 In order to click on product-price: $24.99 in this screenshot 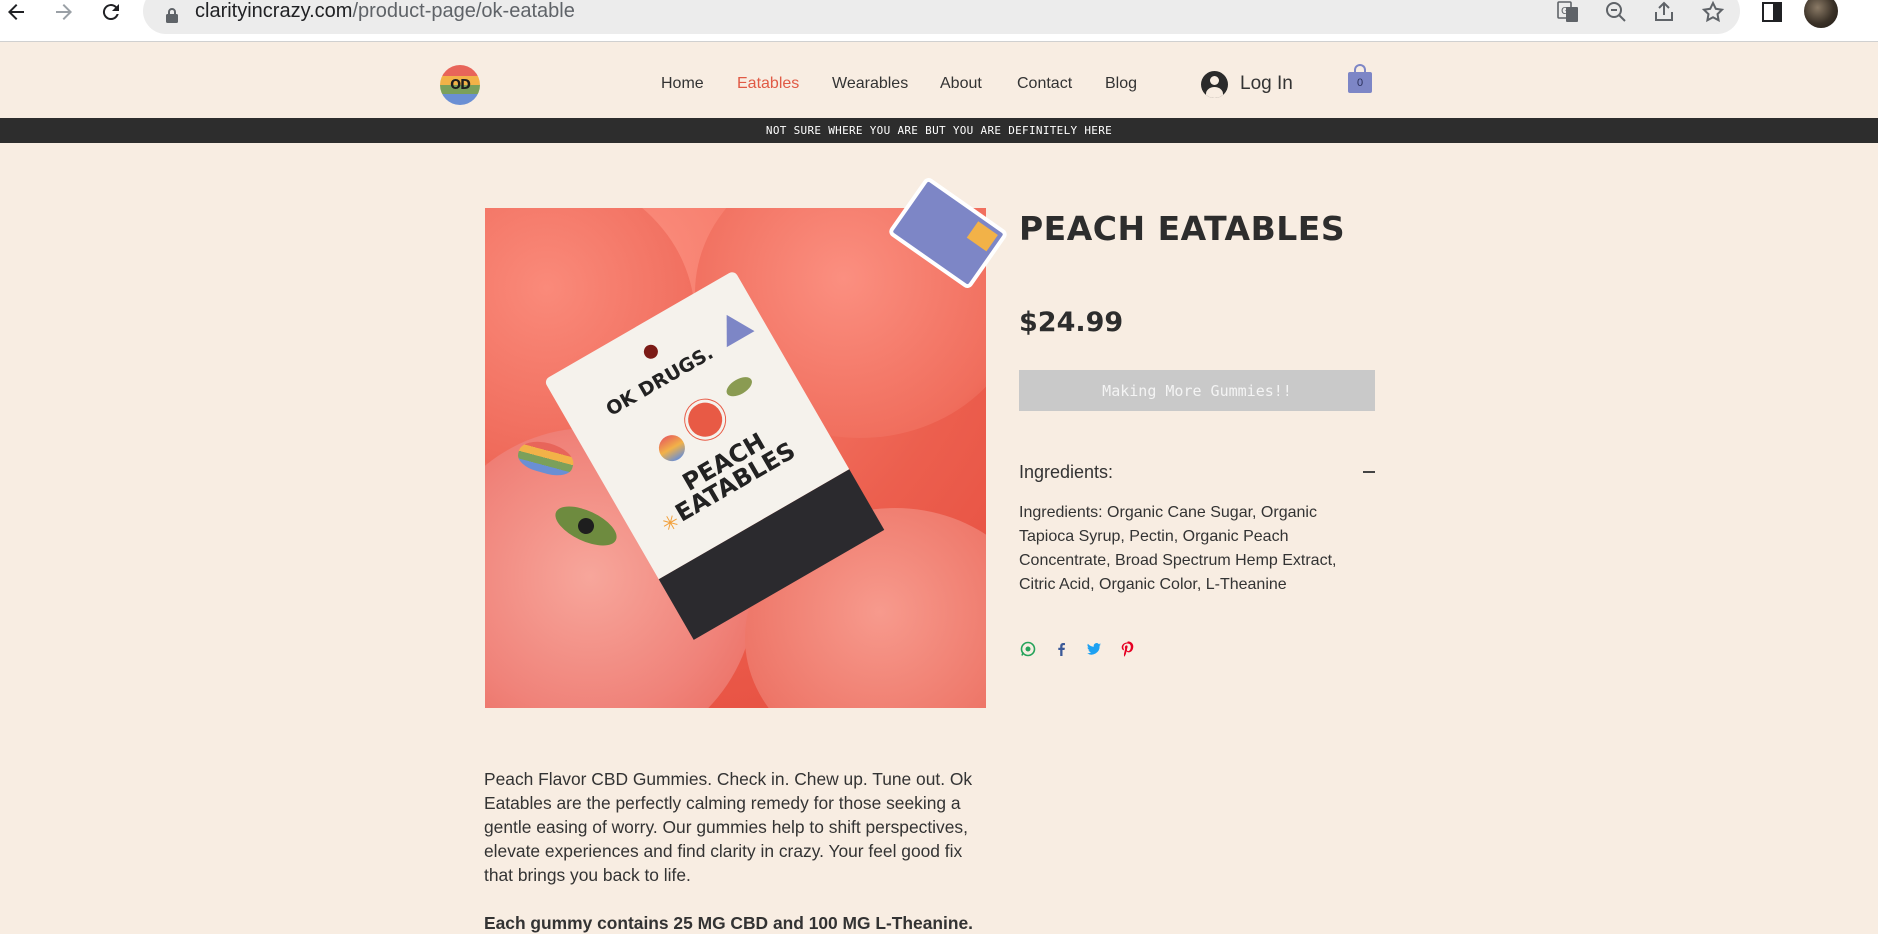, I will do `click(1071, 322)`.